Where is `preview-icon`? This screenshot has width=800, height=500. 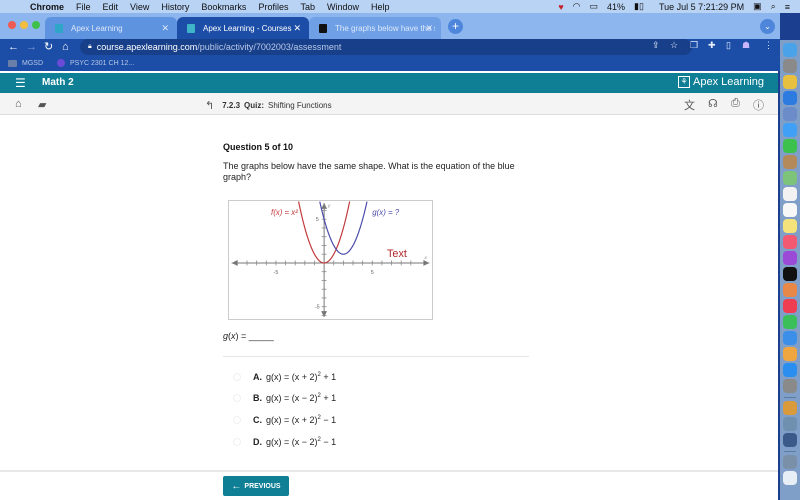 preview-icon is located at coordinates (790, 114).